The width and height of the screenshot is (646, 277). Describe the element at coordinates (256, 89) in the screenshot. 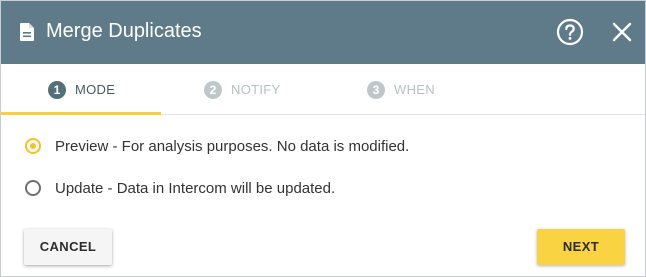

I see `step-label: NOTIFY` at that location.